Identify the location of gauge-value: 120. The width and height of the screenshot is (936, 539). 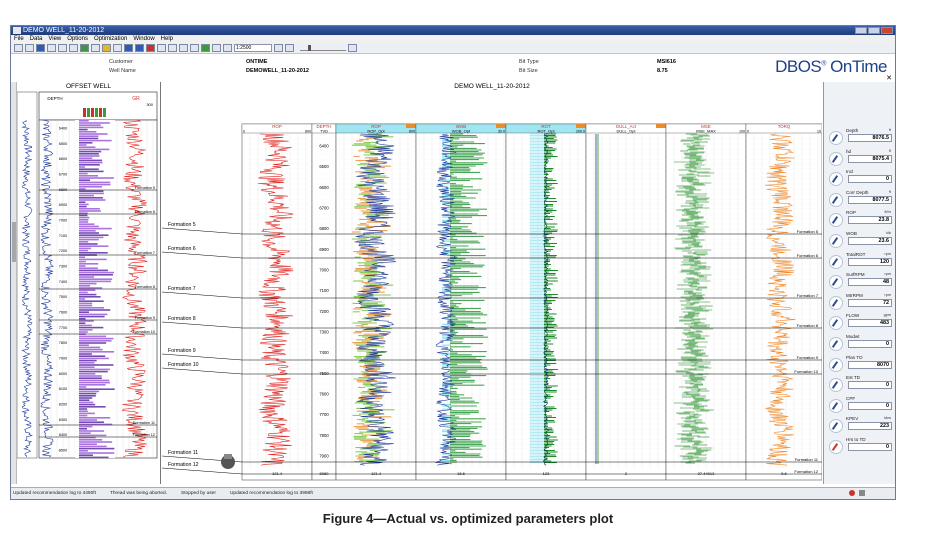
(870, 261).